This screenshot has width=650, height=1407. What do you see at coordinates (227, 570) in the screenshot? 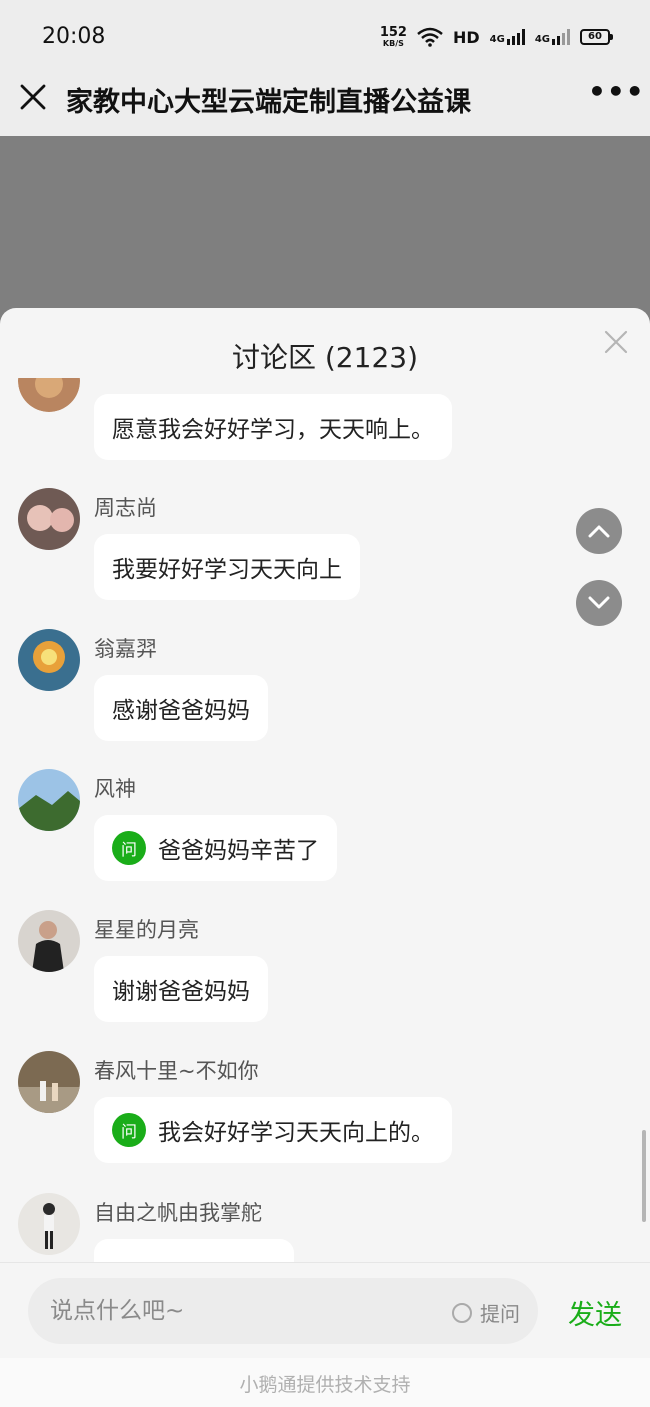
I see `message-text: 我要好好学习天天向上` at bounding box center [227, 570].